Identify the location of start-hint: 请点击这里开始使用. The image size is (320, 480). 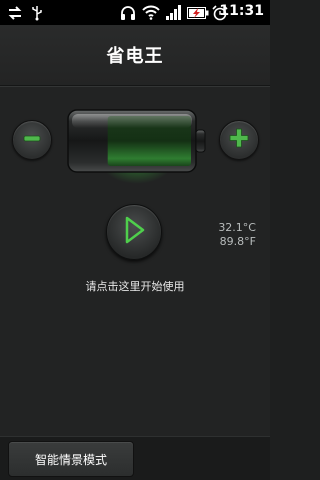
(135, 286).